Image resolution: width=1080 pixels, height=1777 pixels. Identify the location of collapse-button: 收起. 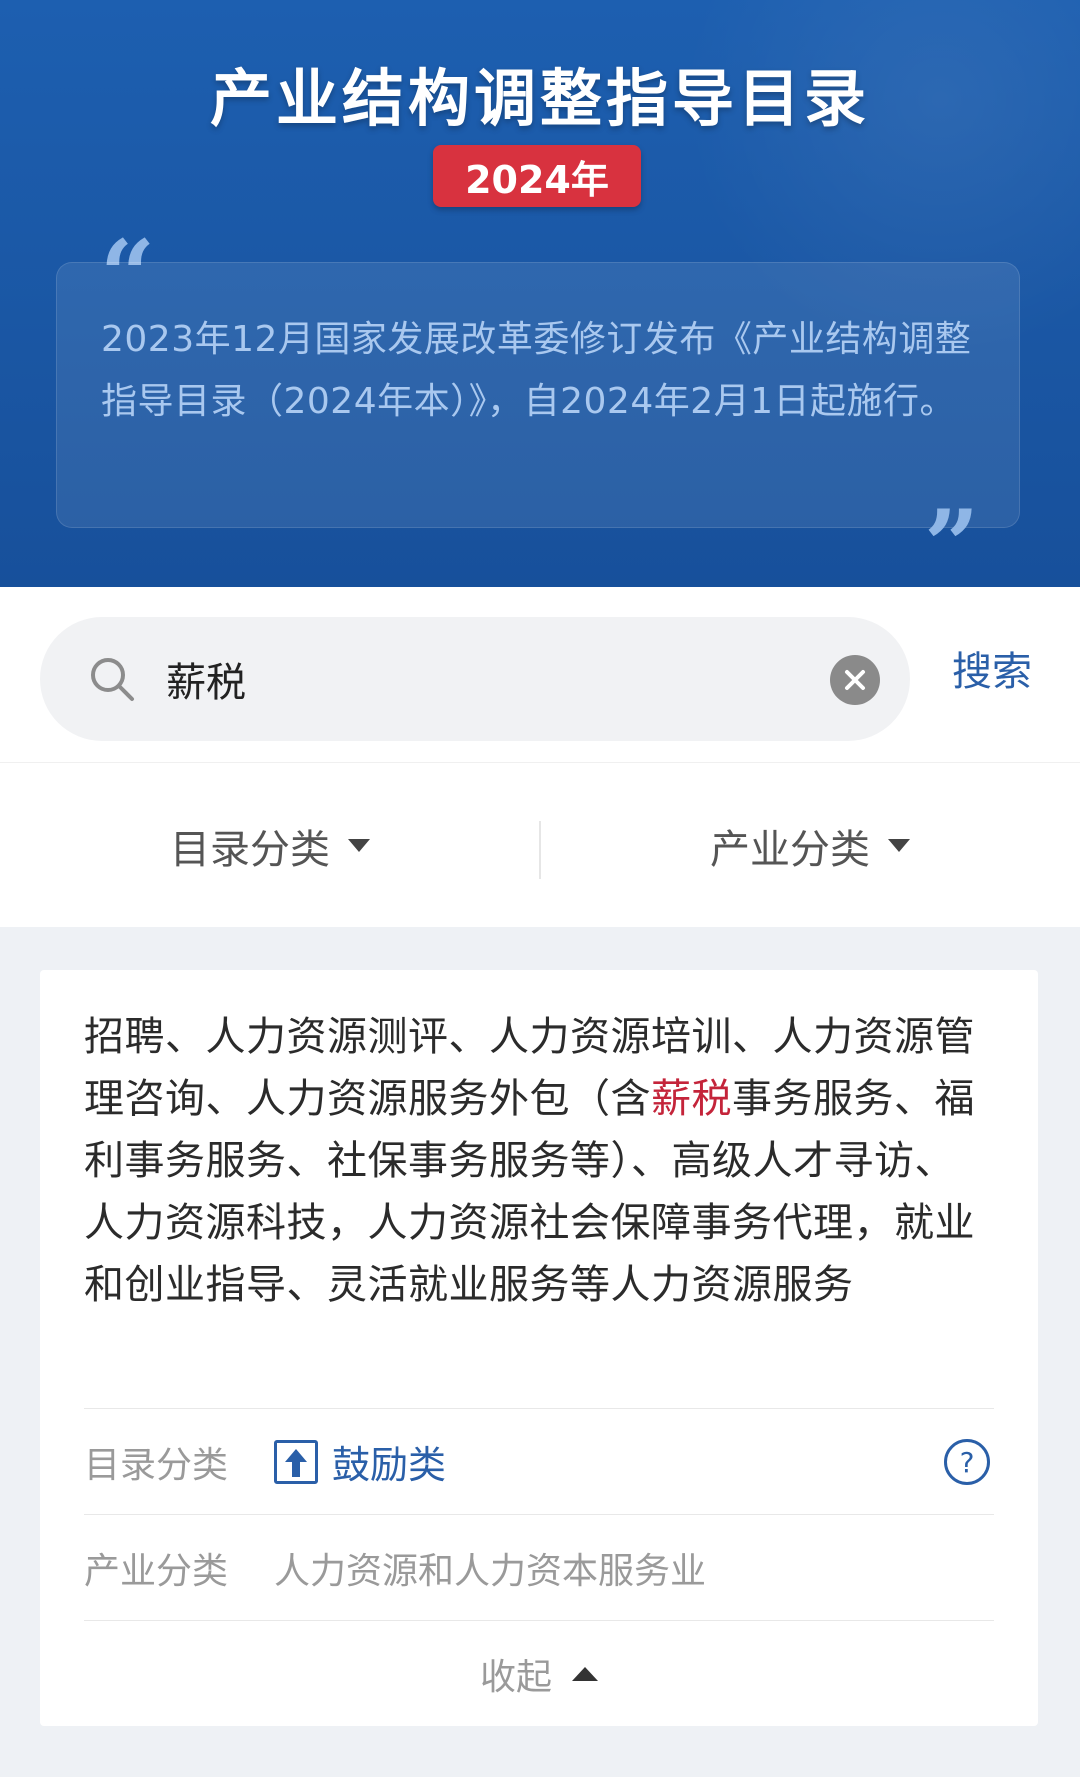
(539, 1673).